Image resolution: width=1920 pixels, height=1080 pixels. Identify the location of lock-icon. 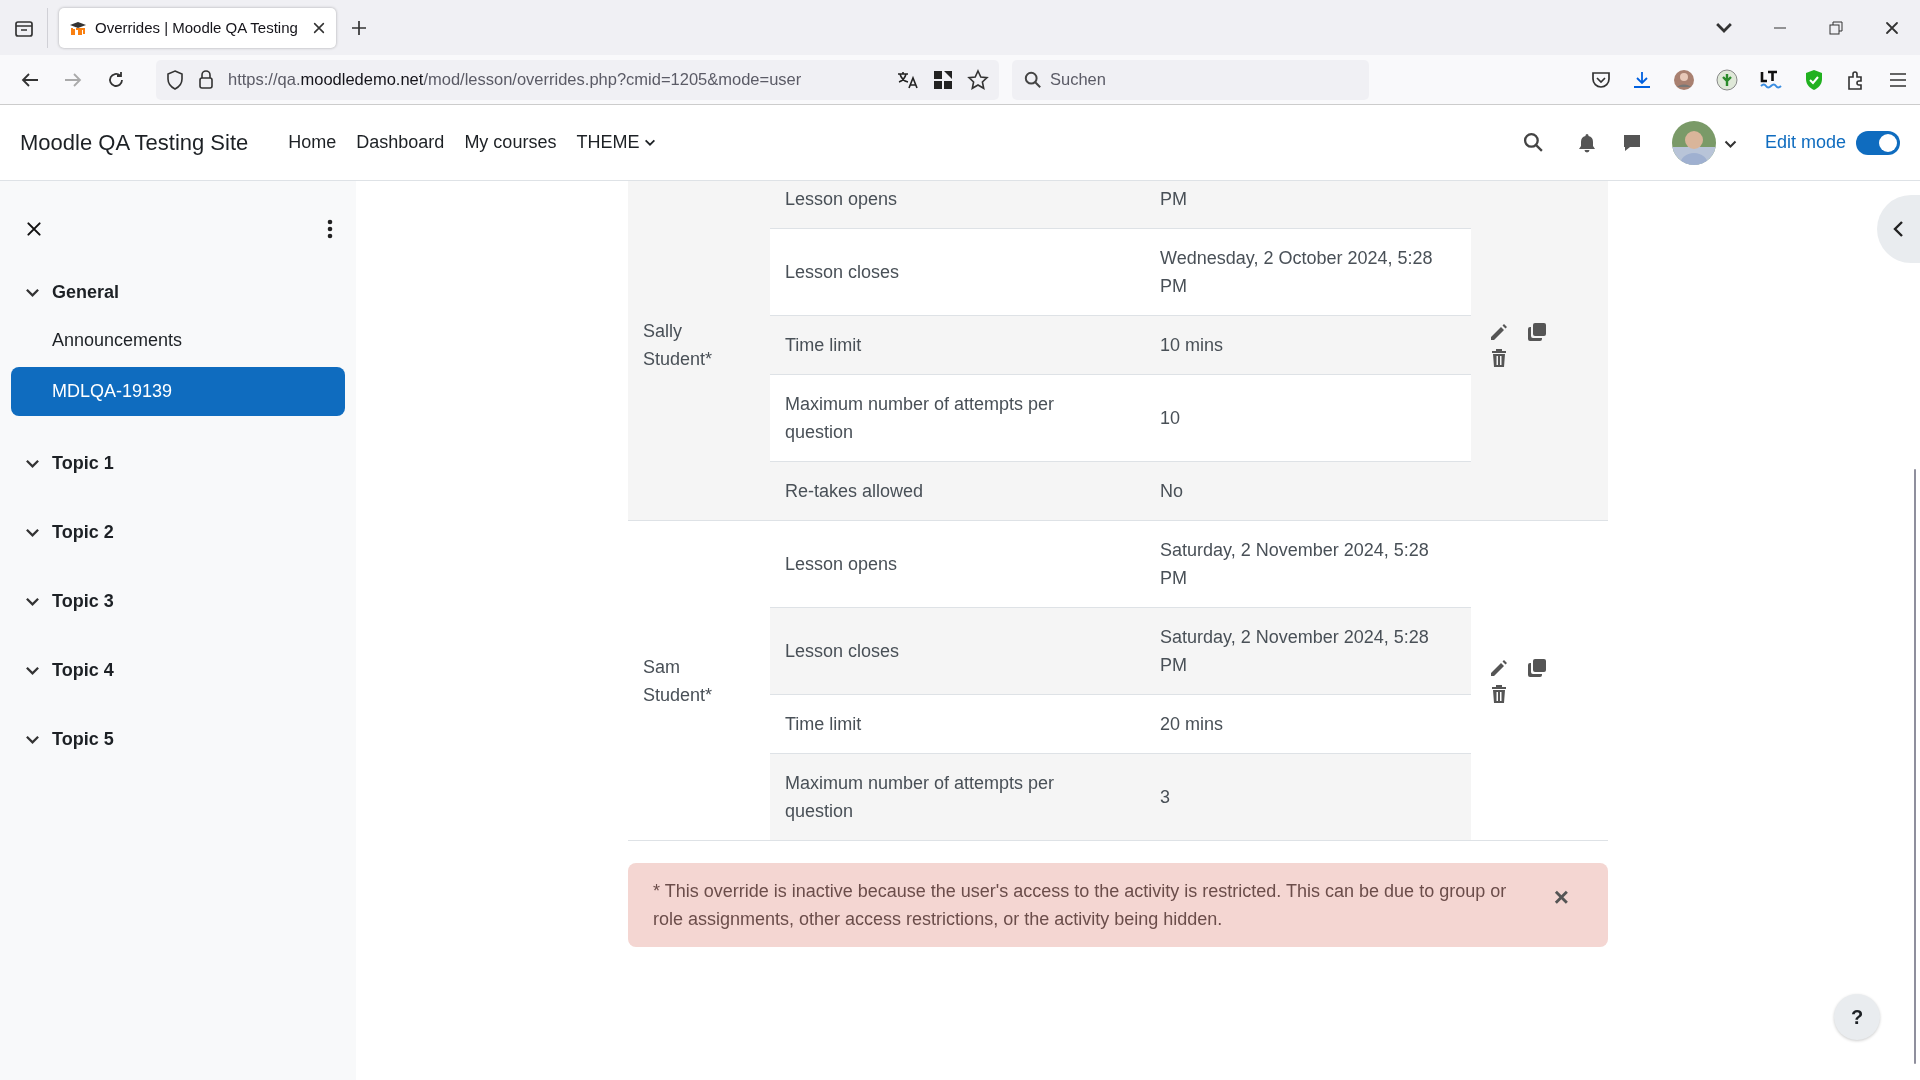
(206, 79).